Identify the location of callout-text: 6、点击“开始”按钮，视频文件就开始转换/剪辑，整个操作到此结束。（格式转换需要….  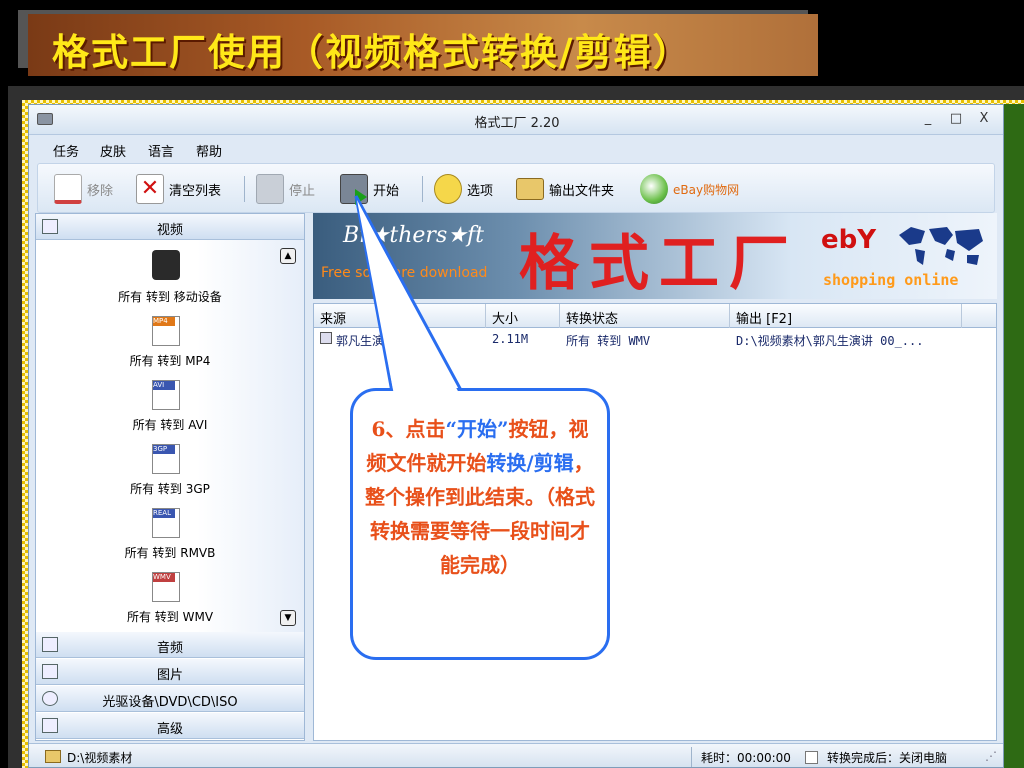
(480, 497).